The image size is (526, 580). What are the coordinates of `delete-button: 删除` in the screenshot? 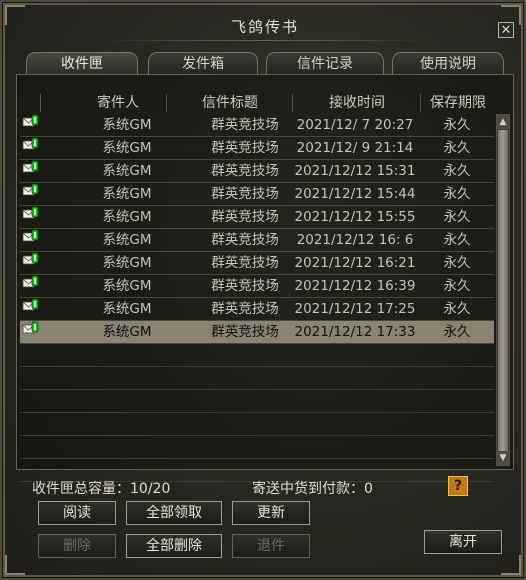 It's located at (77, 546).